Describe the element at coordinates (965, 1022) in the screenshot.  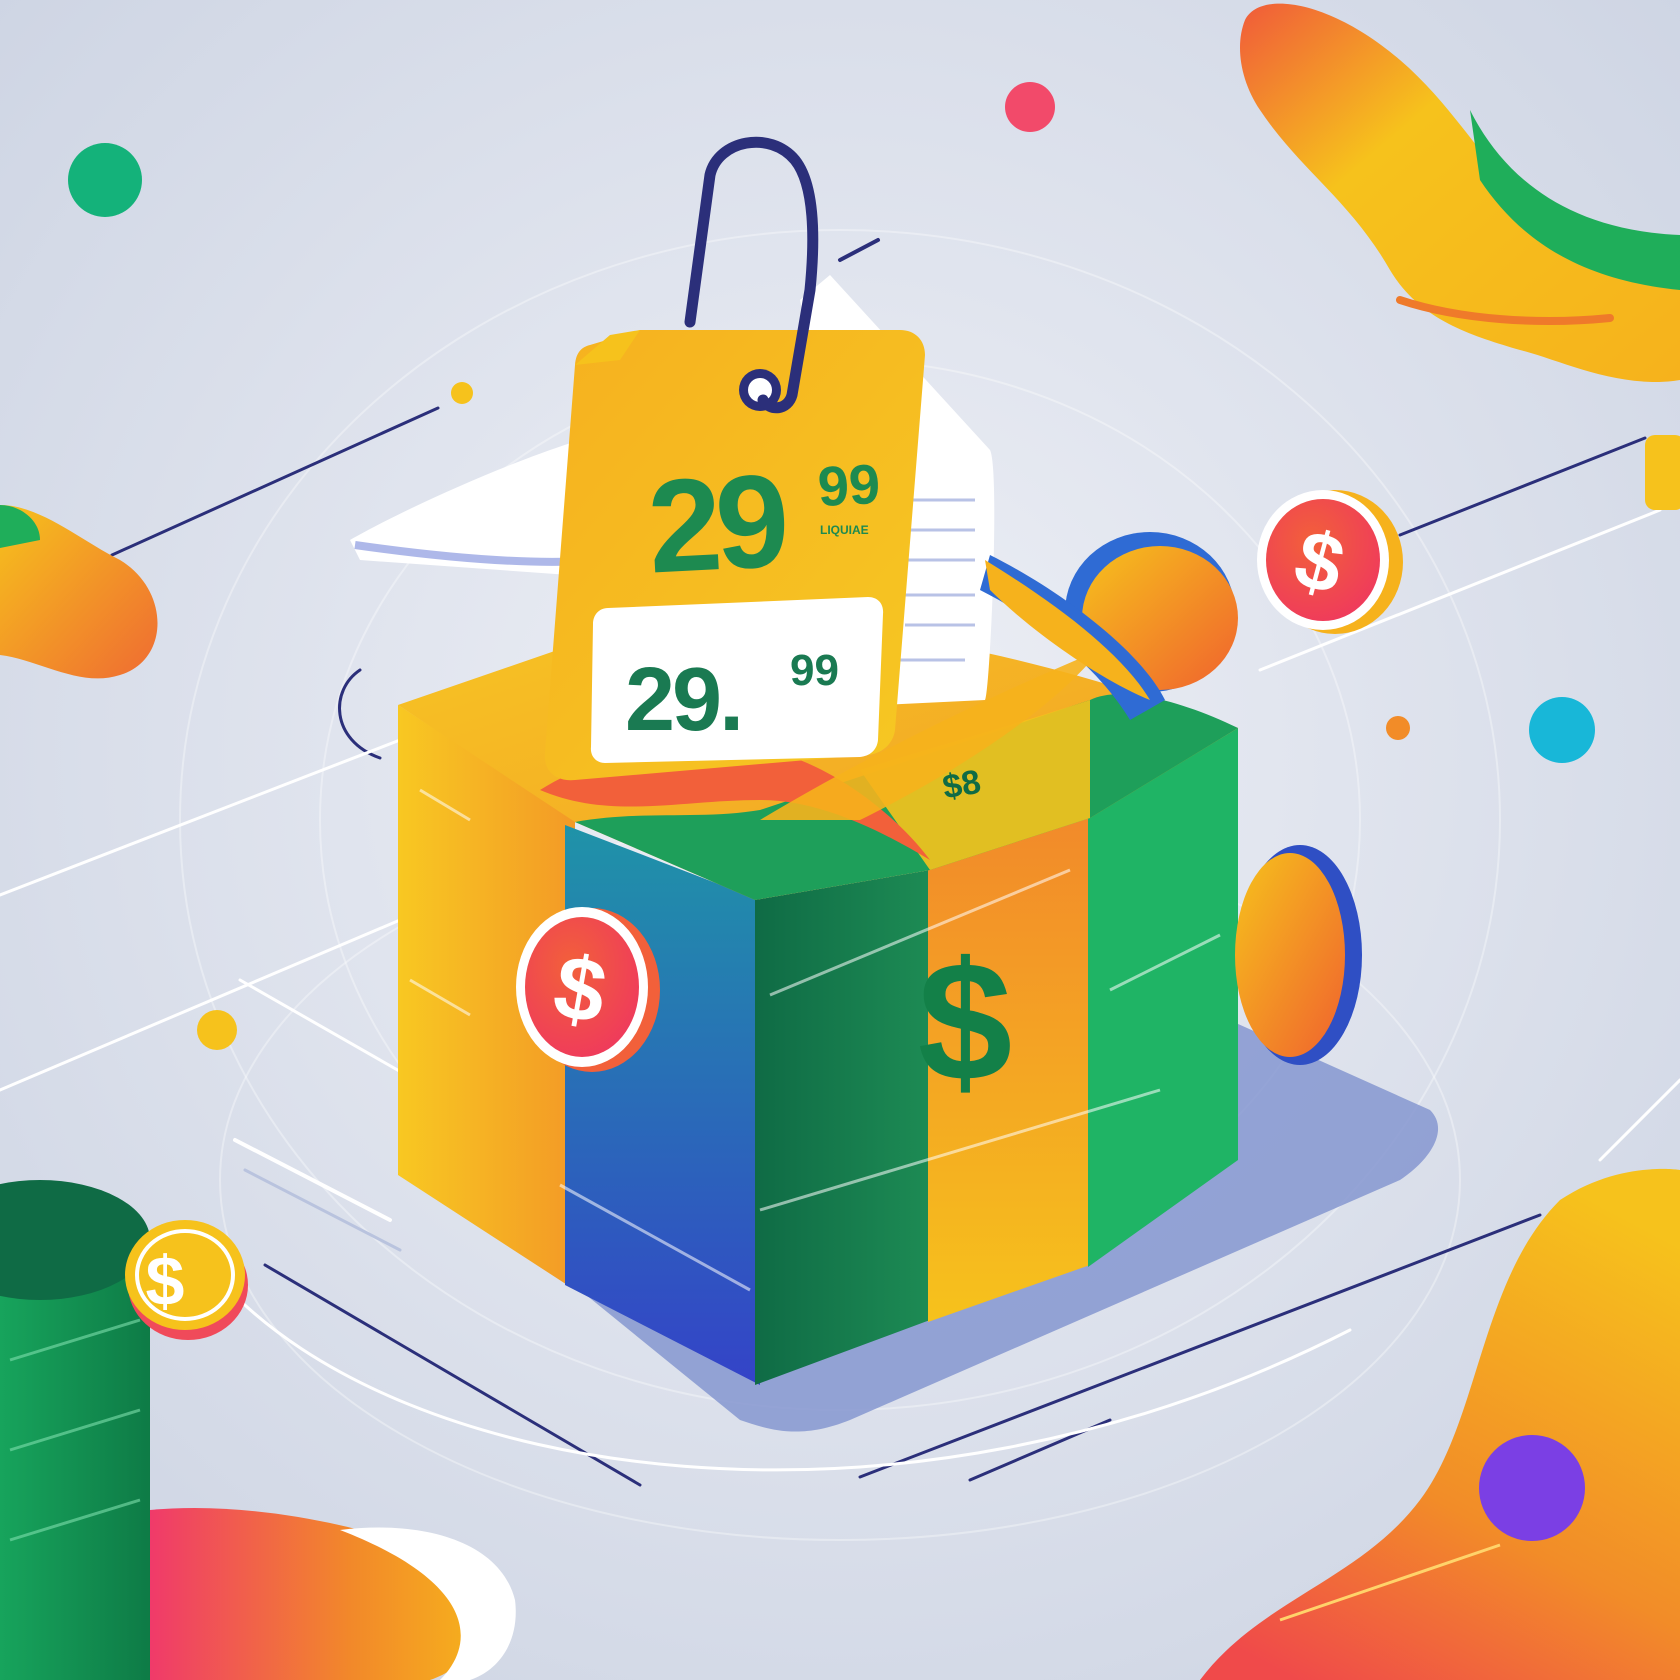
I see `box-dollar-icon: $` at that location.